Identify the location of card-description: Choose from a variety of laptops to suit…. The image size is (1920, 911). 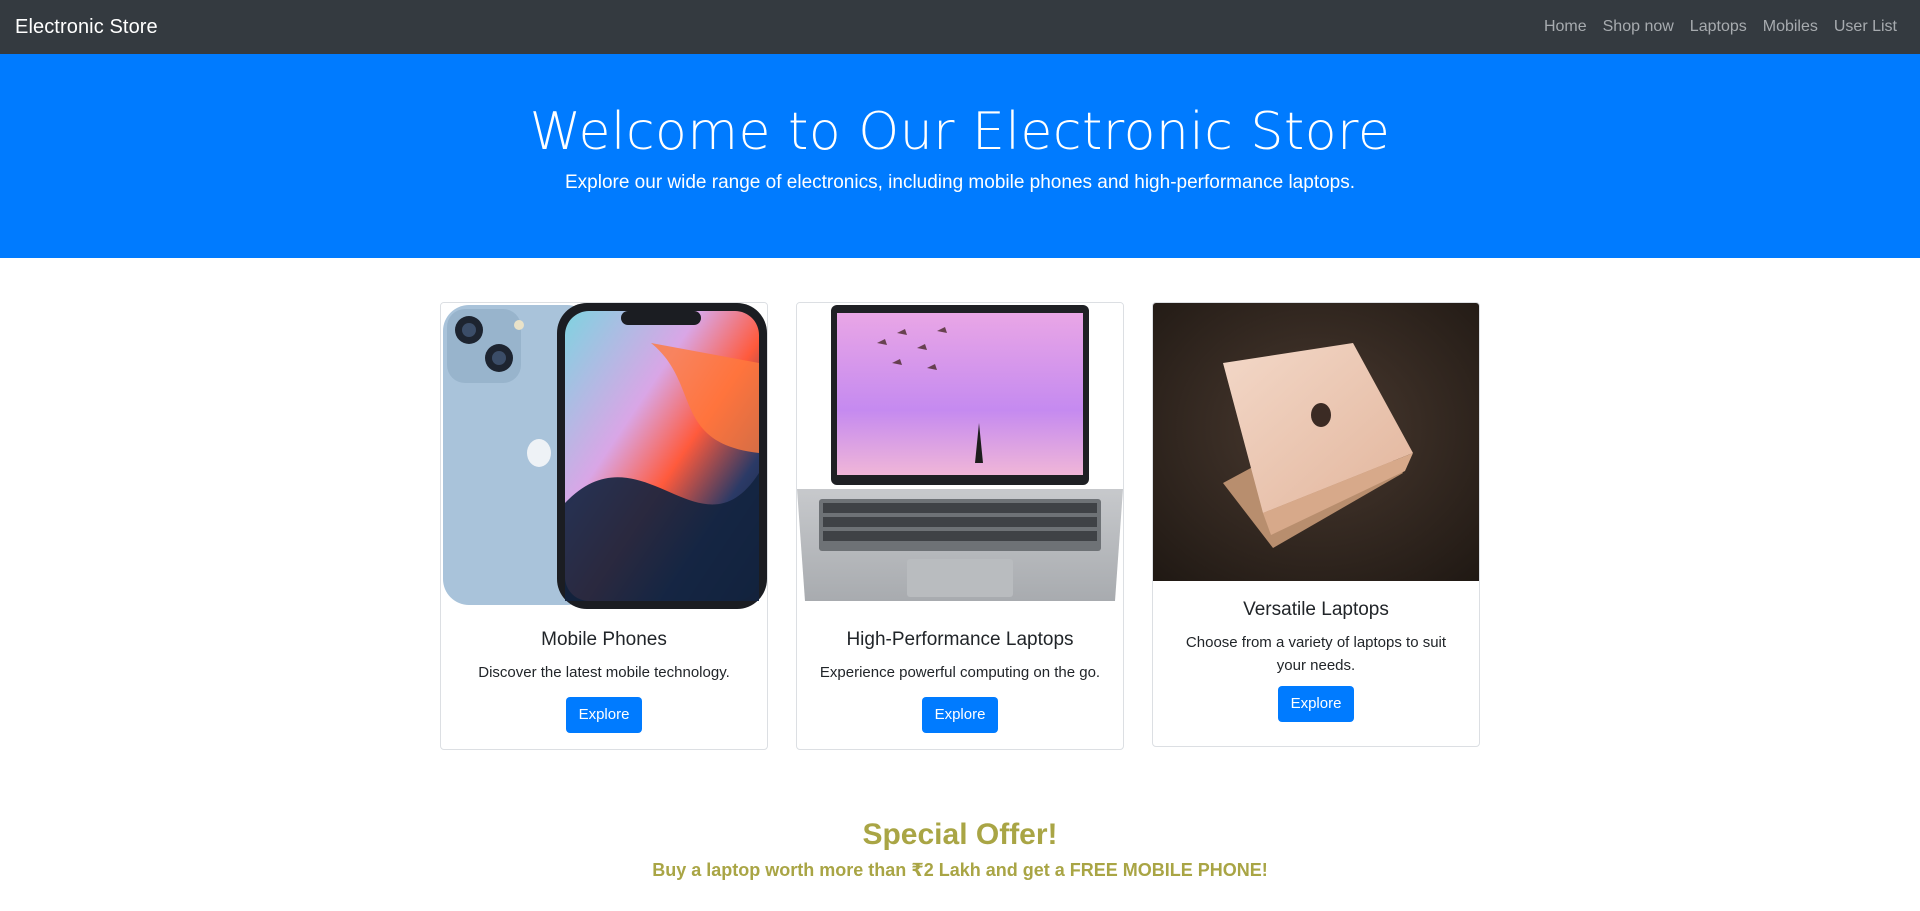
(1316, 654).